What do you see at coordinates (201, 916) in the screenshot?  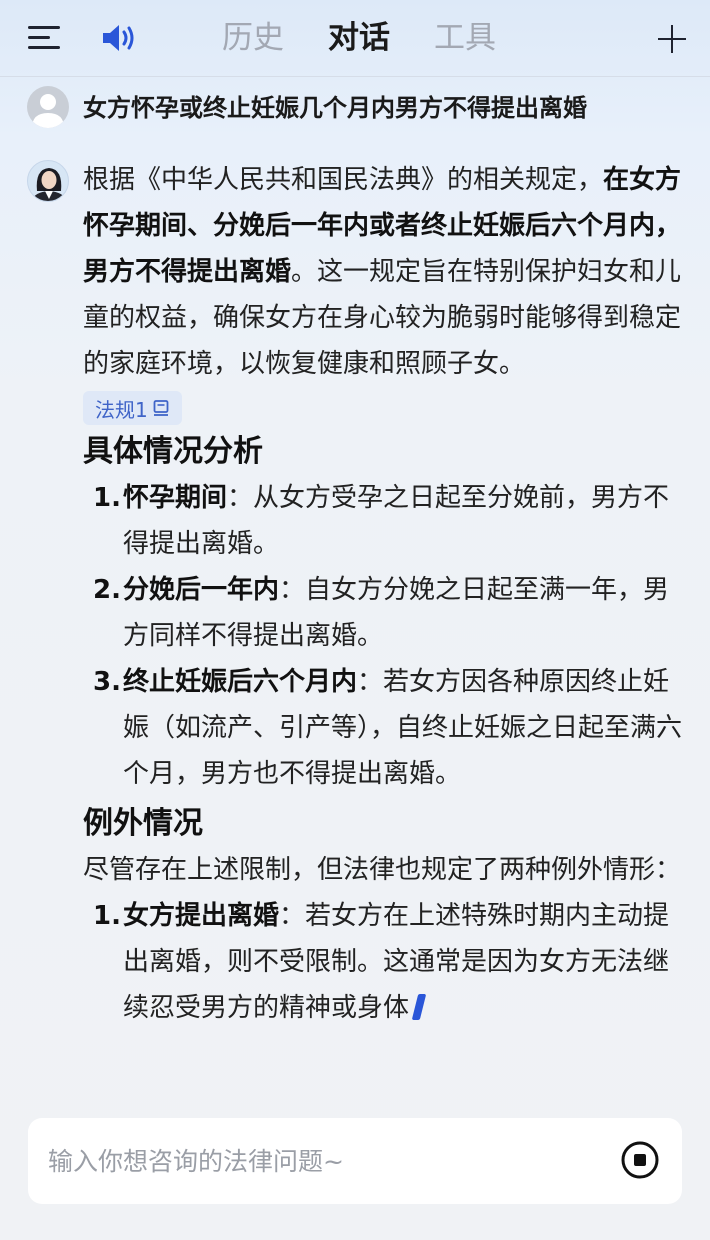 I see `list-term: 女方提出离婚` at bounding box center [201, 916].